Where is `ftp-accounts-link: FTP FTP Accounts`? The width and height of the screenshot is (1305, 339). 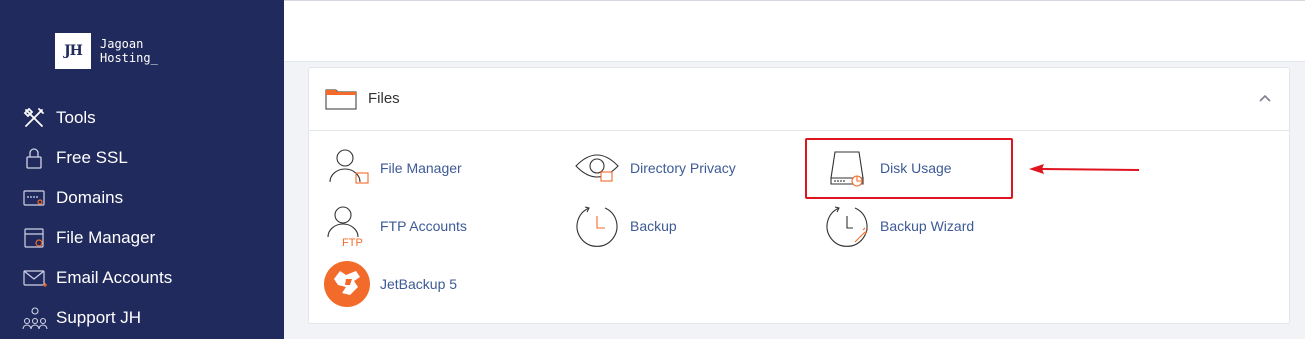 ftp-accounts-link: FTP FTP Accounts is located at coordinates (395, 226).